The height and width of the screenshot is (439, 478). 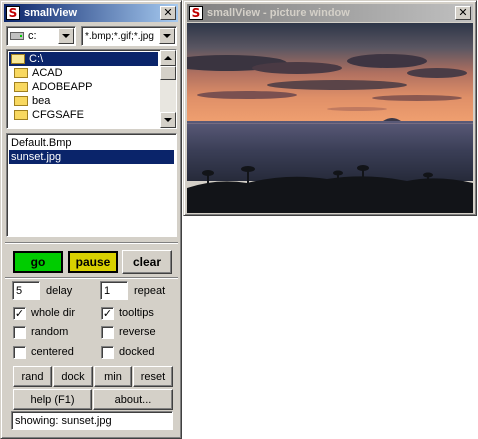 I want to click on delay-input-value: 5, so click(x=19, y=290).